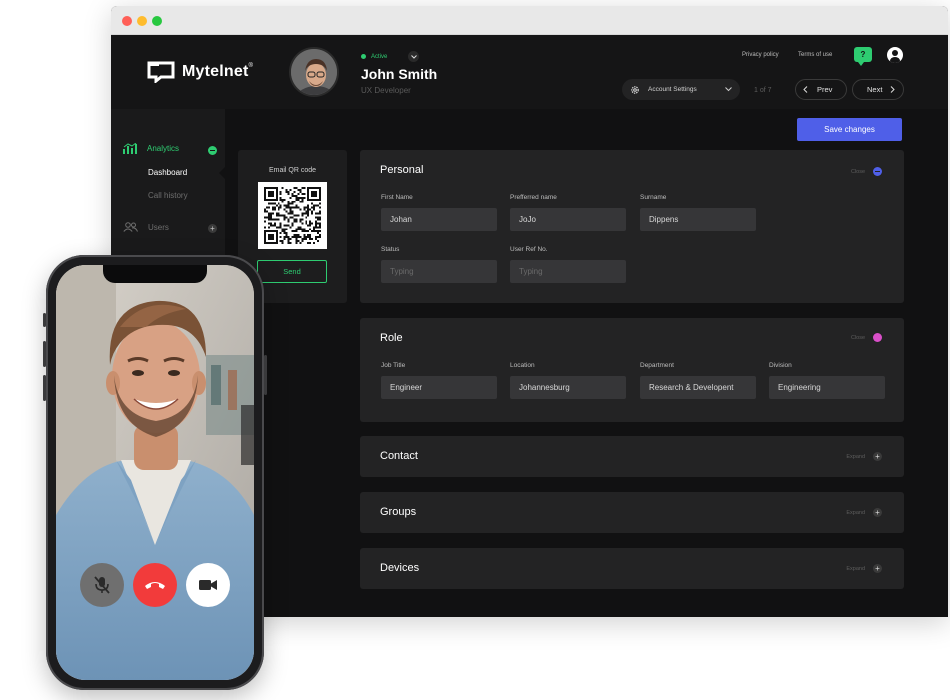  I want to click on brand-logo: Mytelnet®, so click(200, 72).